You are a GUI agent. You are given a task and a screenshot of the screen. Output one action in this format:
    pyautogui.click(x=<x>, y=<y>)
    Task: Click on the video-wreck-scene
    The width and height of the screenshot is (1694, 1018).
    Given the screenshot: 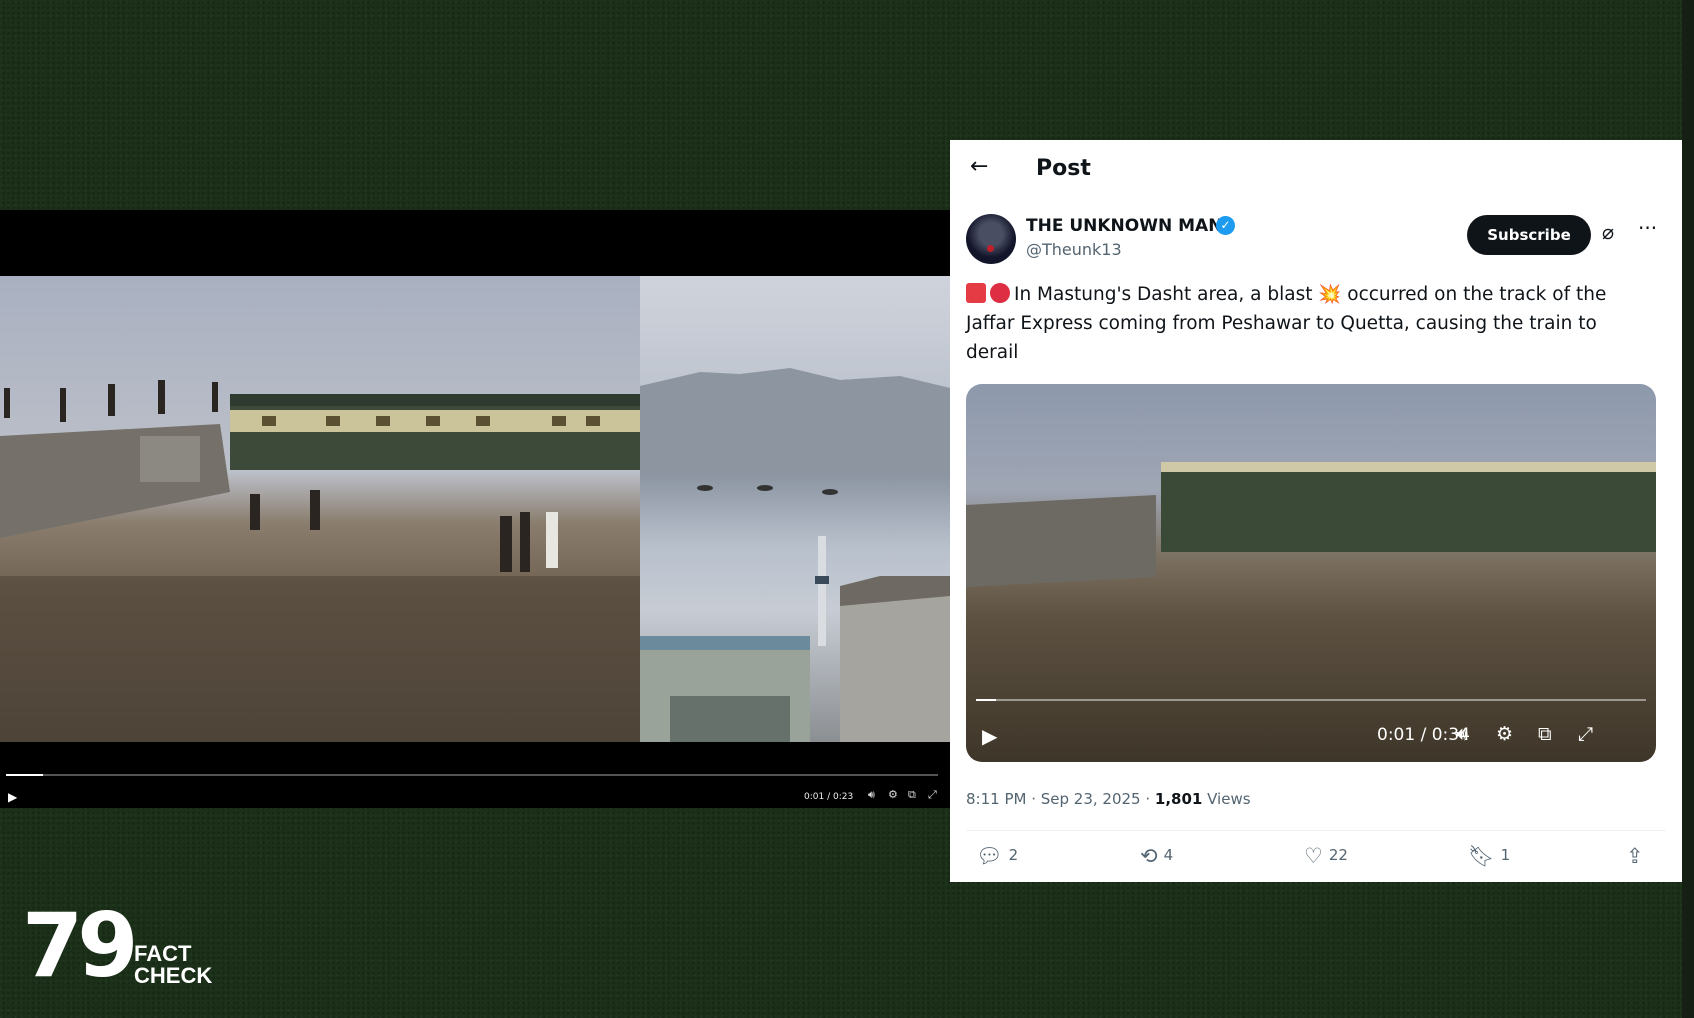 What is the action you would take?
    pyautogui.click(x=1061, y=541)
    